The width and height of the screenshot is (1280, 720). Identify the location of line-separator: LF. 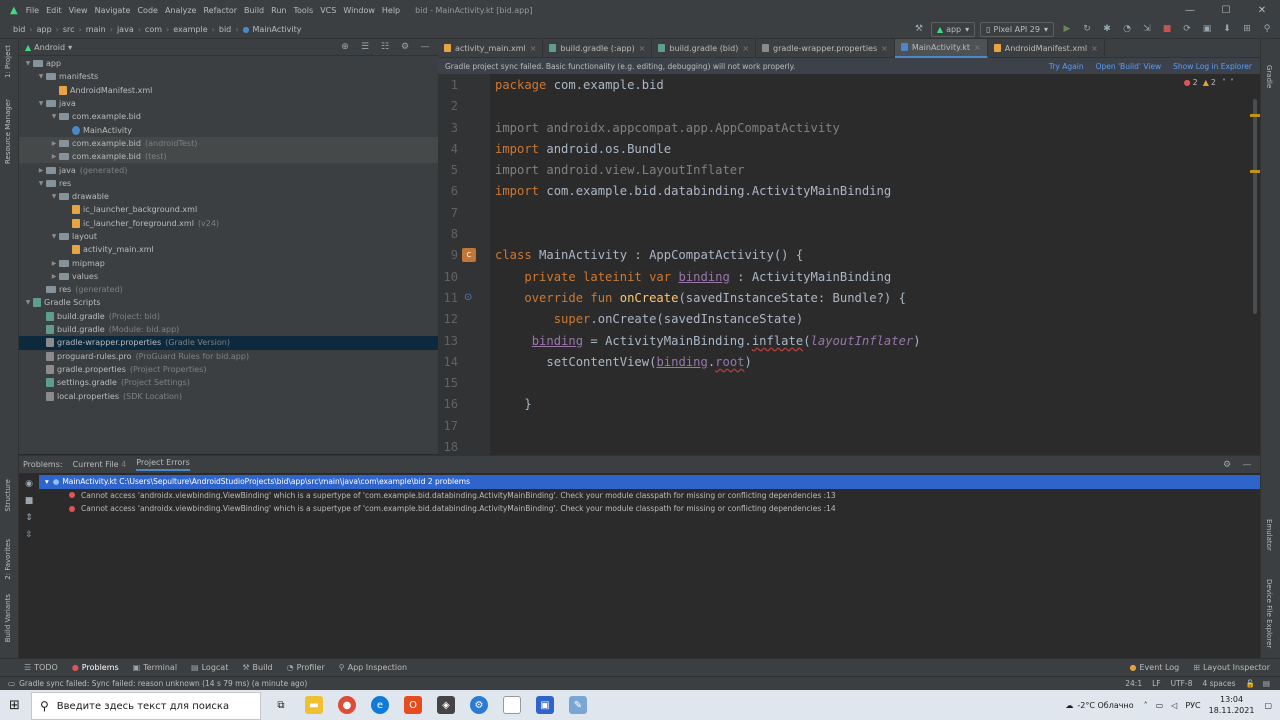
(1156, 683).